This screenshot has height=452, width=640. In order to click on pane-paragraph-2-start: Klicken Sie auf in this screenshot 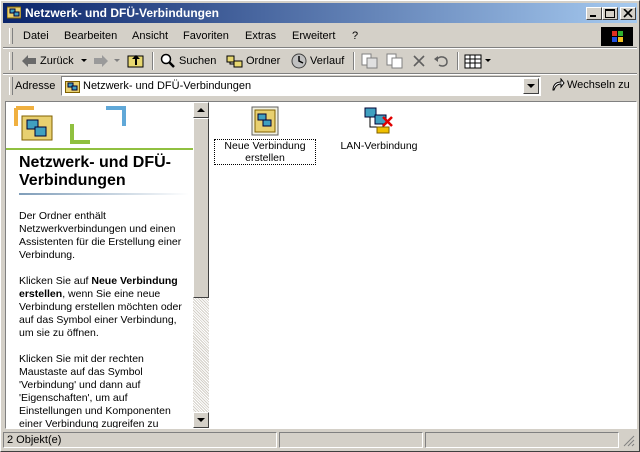, I will do `click(55, 281)`.